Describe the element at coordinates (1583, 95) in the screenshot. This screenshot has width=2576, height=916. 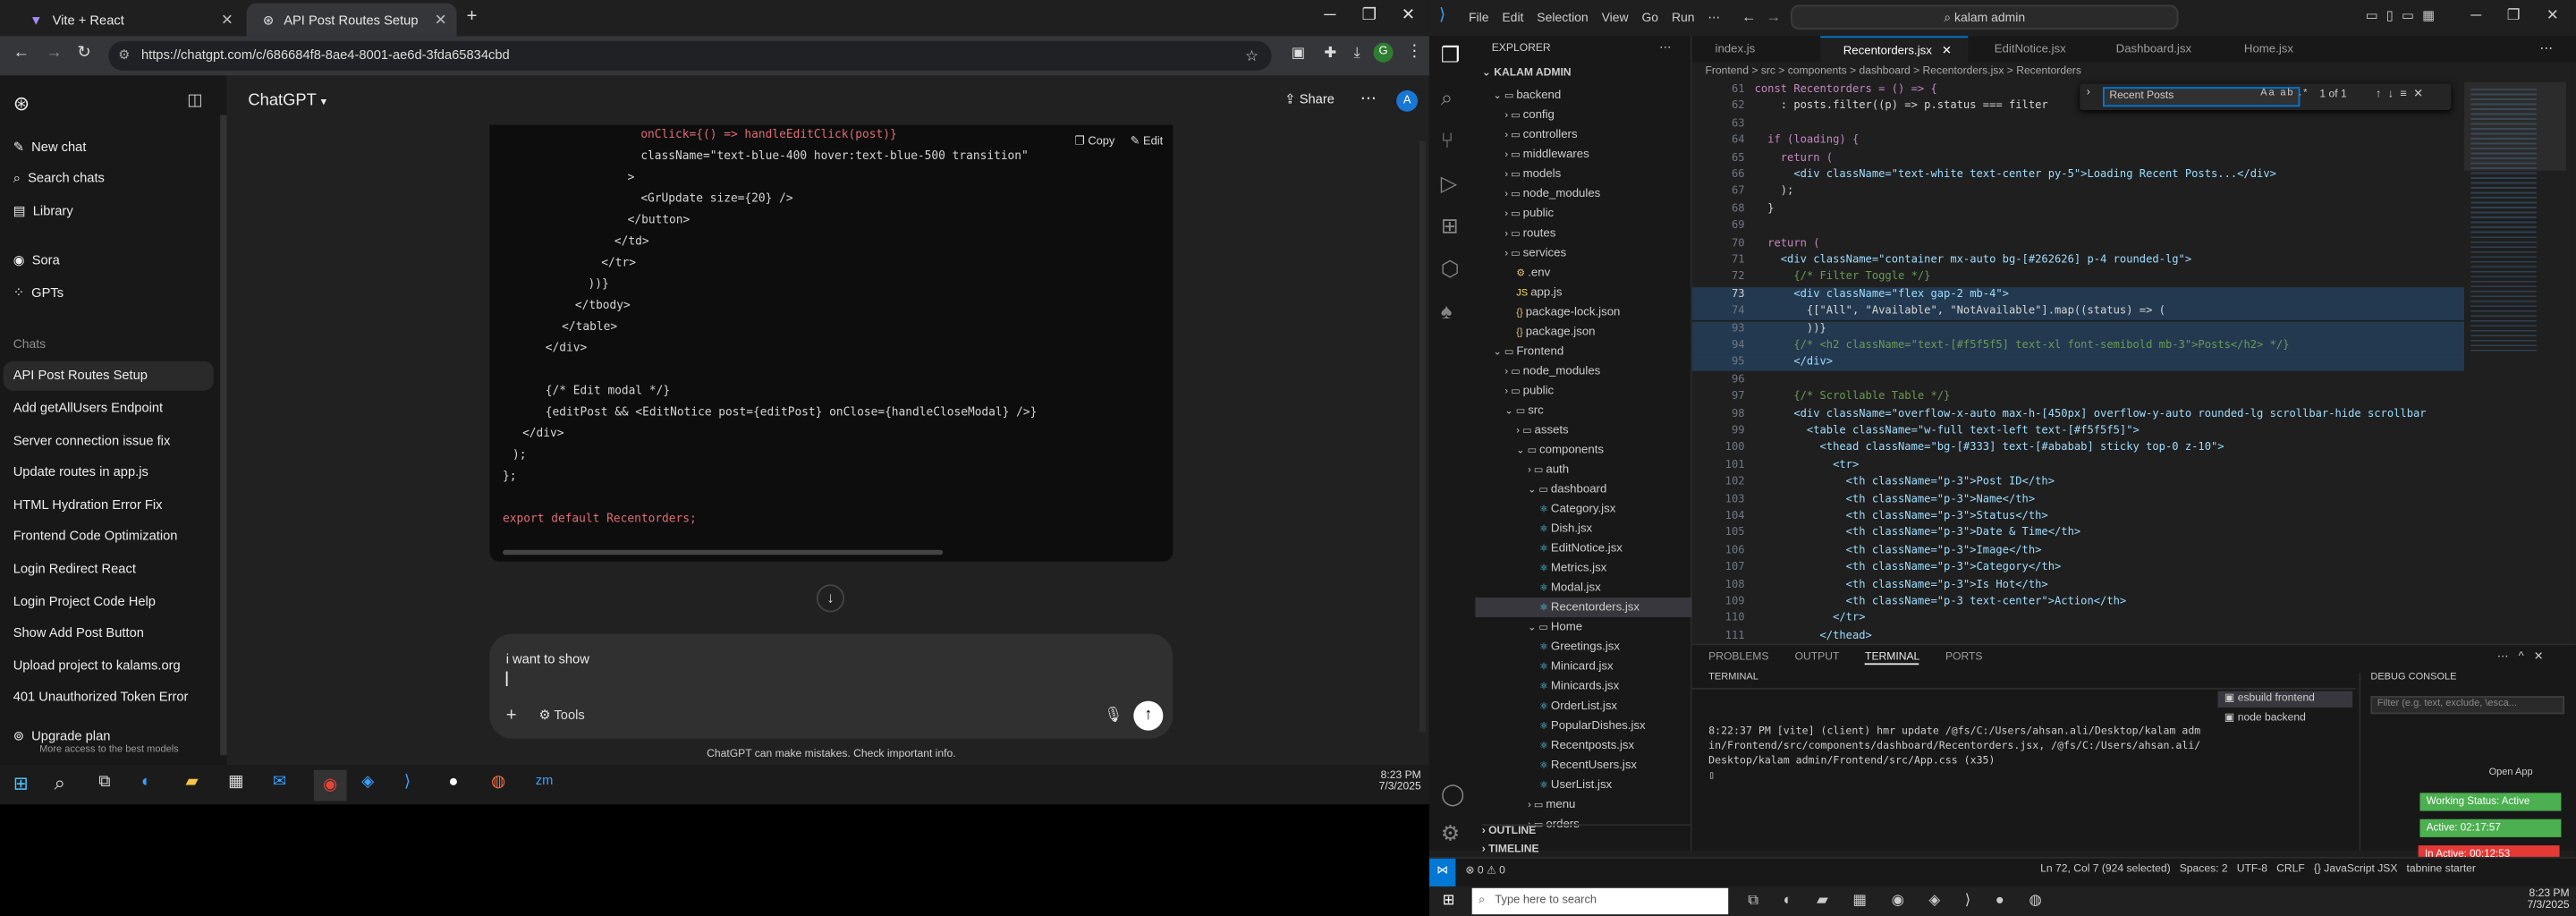
I see `tree-folder: ⌄ ▭ backend` at that location.